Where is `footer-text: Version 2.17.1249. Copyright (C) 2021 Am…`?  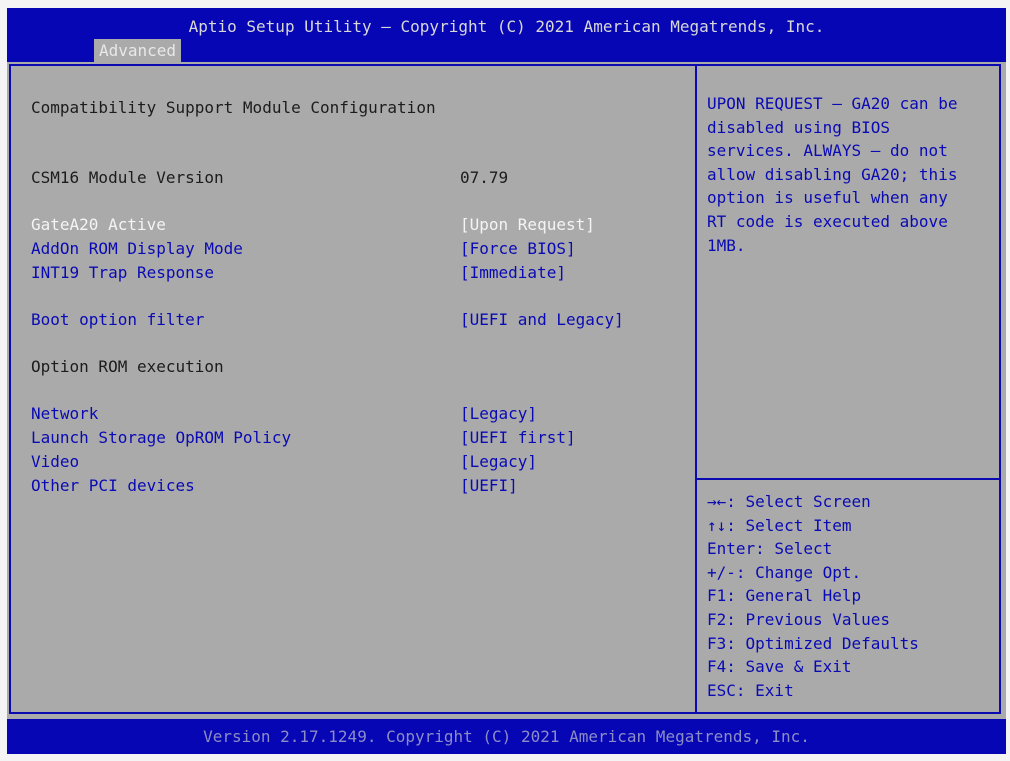 footer-text: Version 2.17.1249. Copyright (C) 2021 Am… is located at coordinates (506, 736).